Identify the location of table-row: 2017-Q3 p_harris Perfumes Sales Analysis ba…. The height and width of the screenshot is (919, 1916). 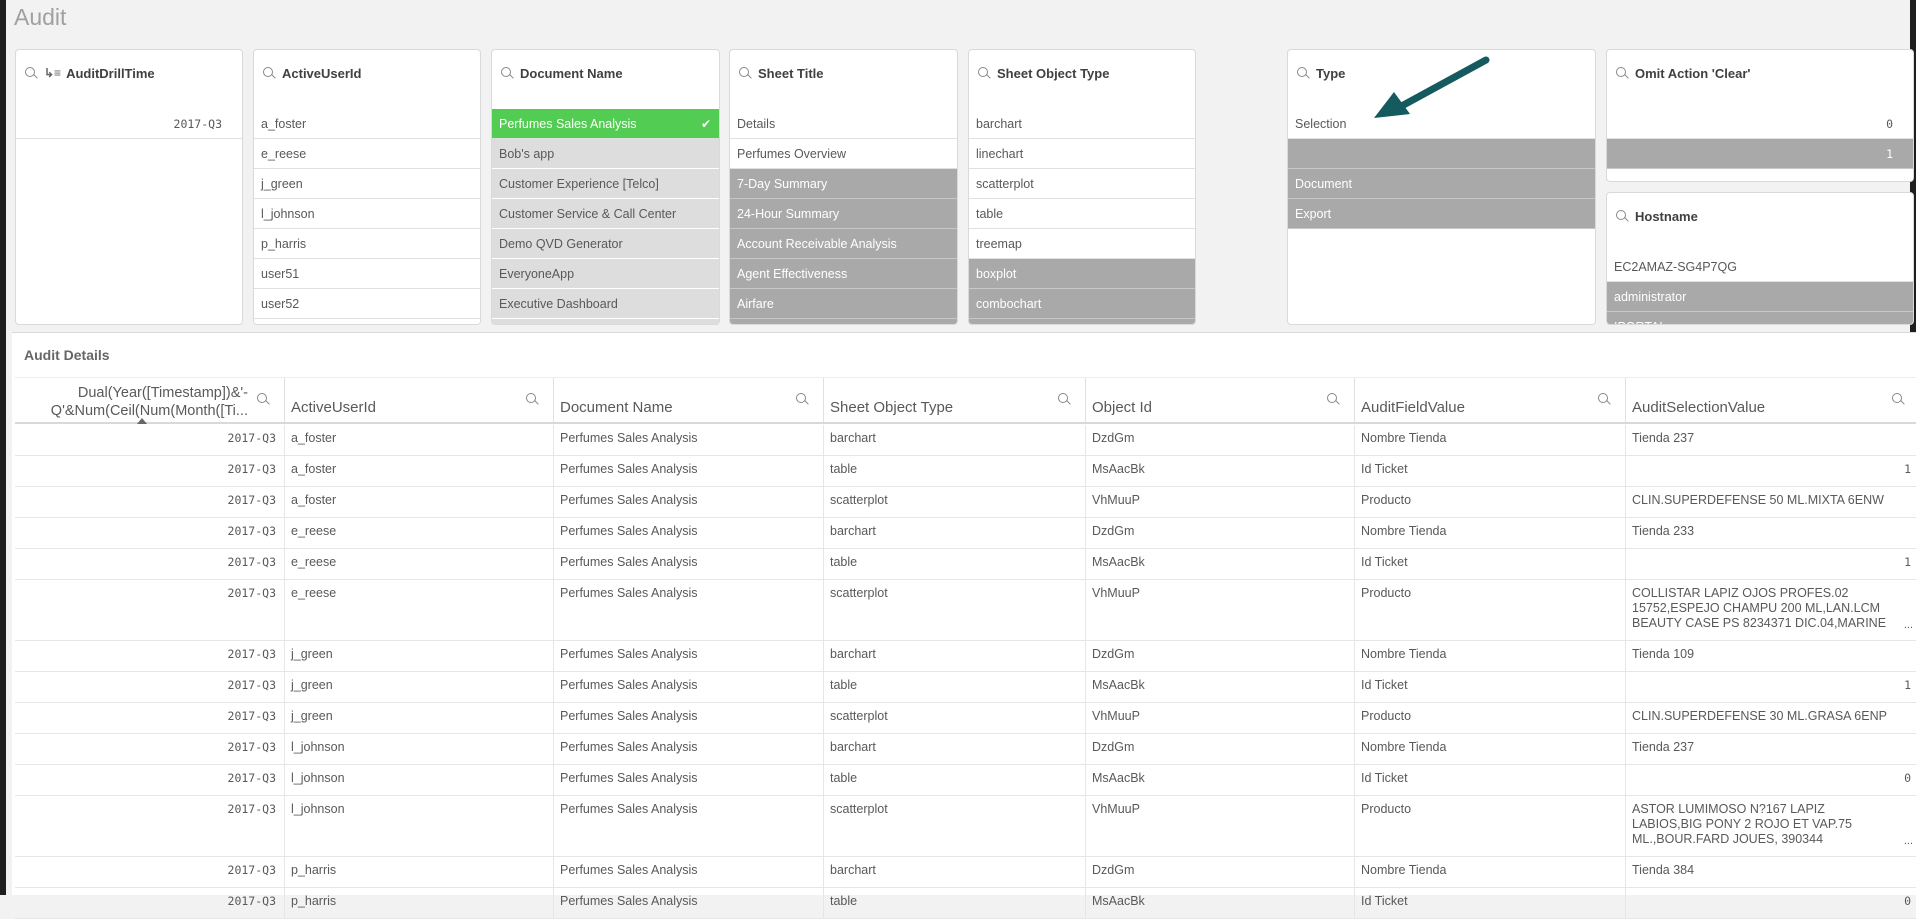
(965, 872).